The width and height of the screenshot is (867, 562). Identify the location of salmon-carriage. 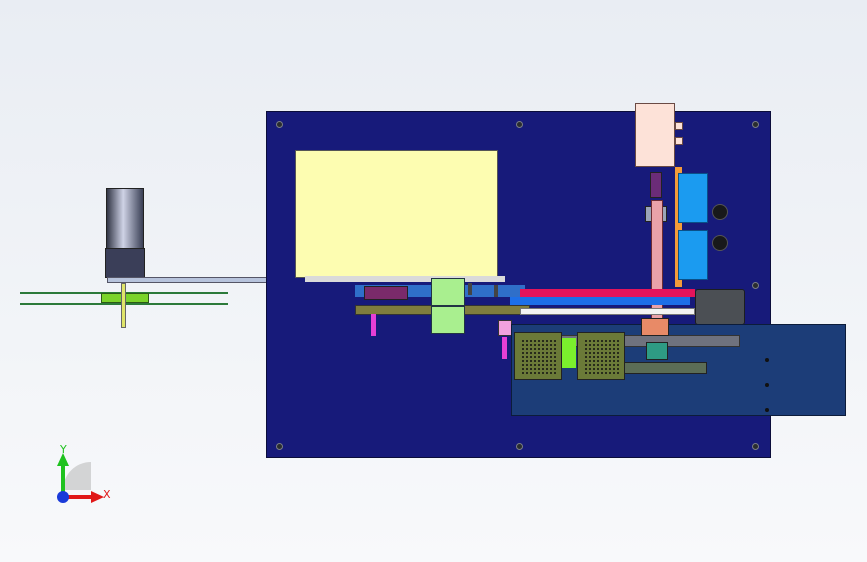
(655, 327).